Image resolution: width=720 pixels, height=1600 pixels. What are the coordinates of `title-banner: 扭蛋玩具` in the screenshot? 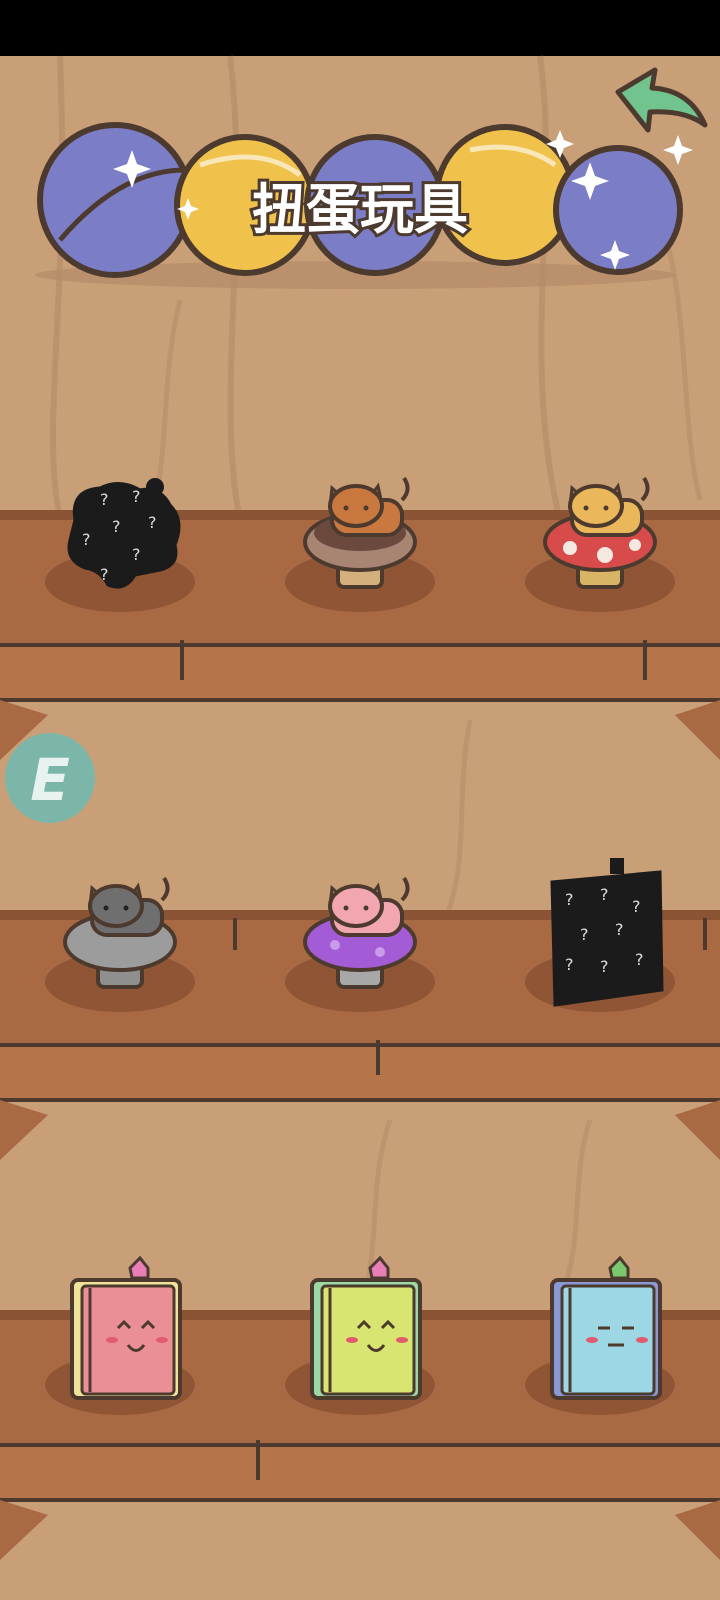 It's located at (364, 205).